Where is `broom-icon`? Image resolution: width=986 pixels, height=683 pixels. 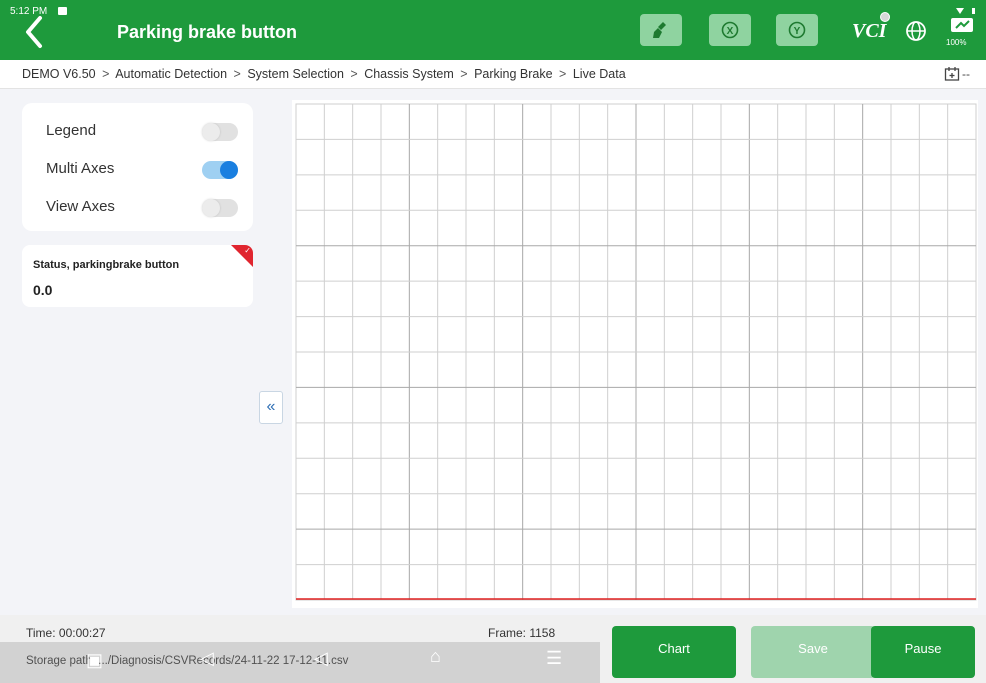 broom-icon is located at coordinates (659, 30).